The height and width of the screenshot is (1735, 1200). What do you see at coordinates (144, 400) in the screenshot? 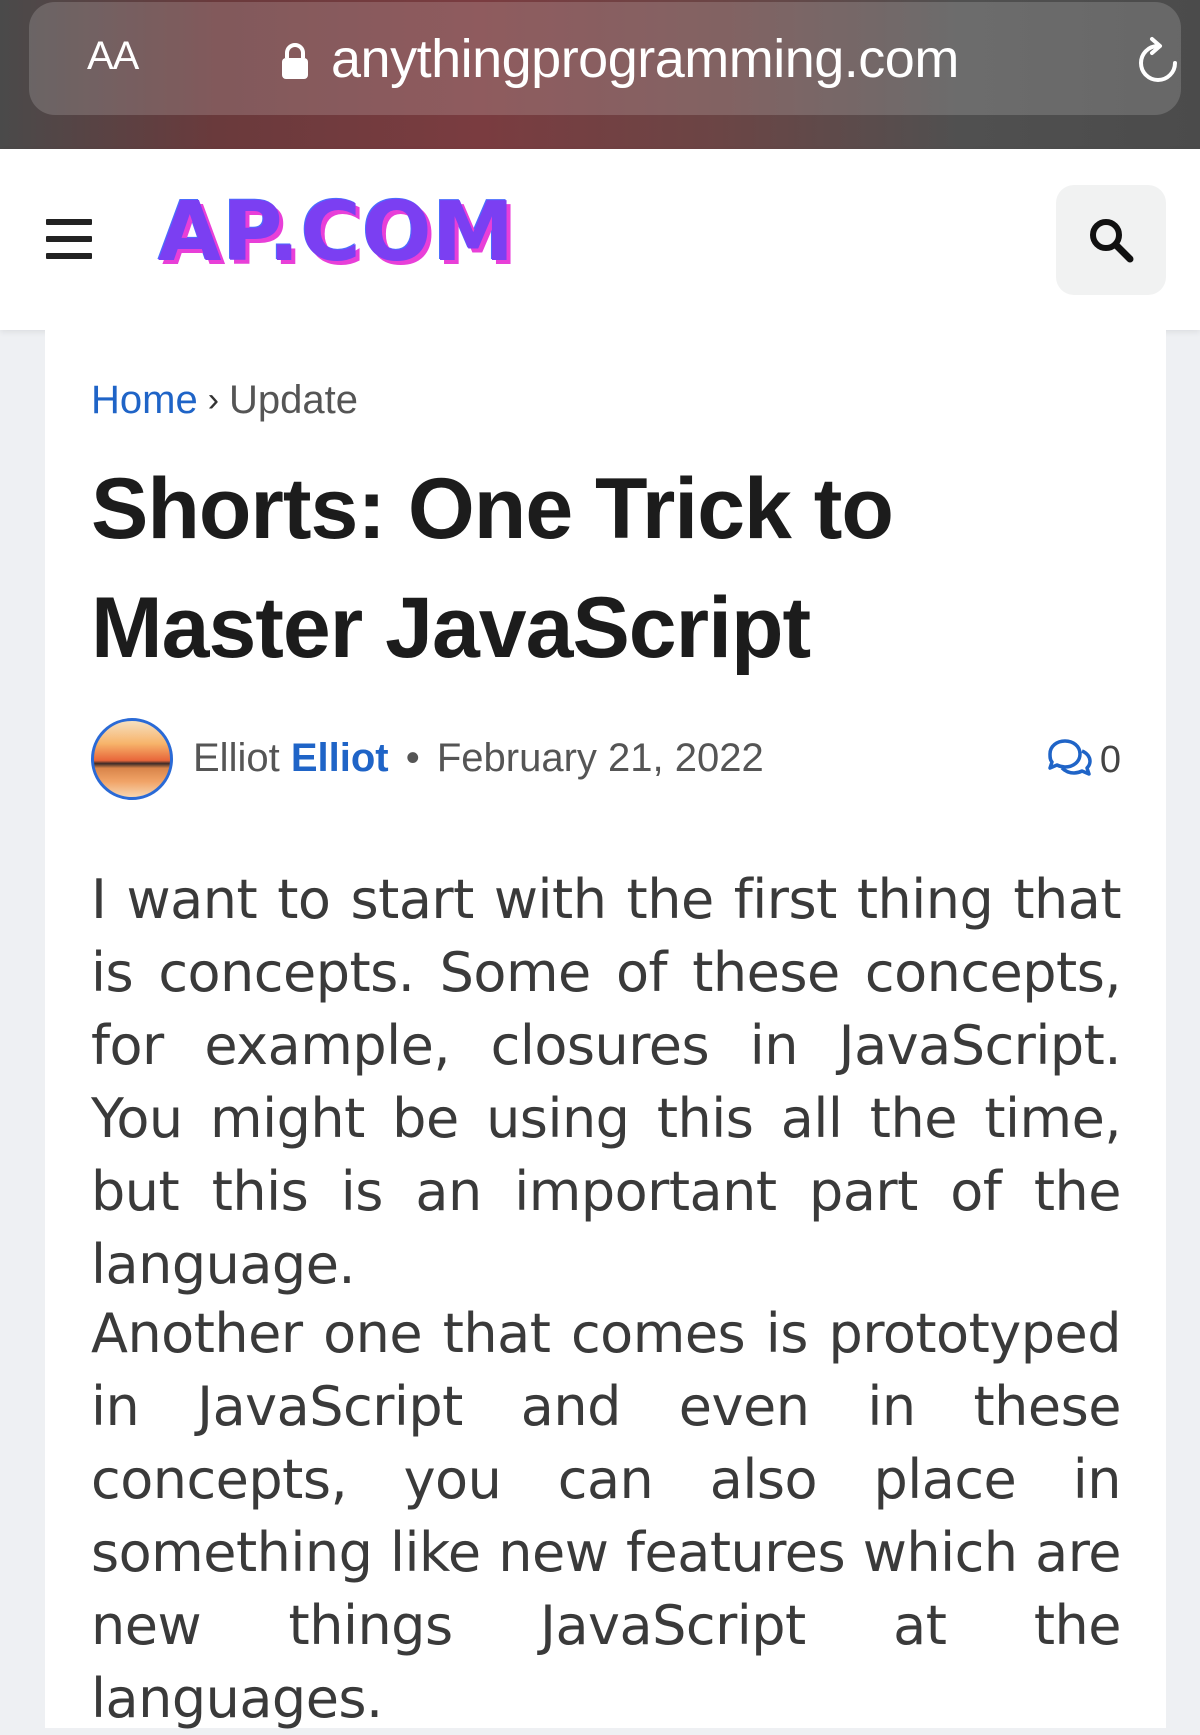
I see `breadcrumb-home-link: Home` at bounding box center [144, 400].